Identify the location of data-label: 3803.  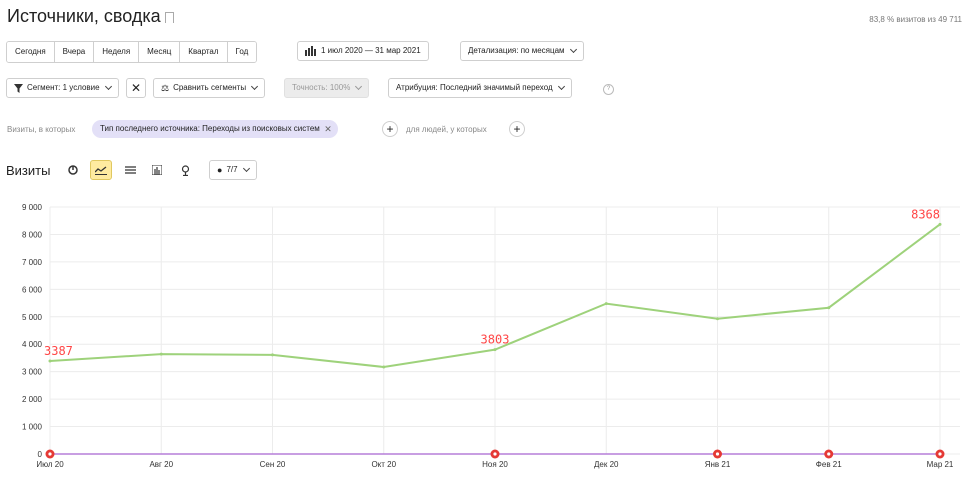
(495, 340).